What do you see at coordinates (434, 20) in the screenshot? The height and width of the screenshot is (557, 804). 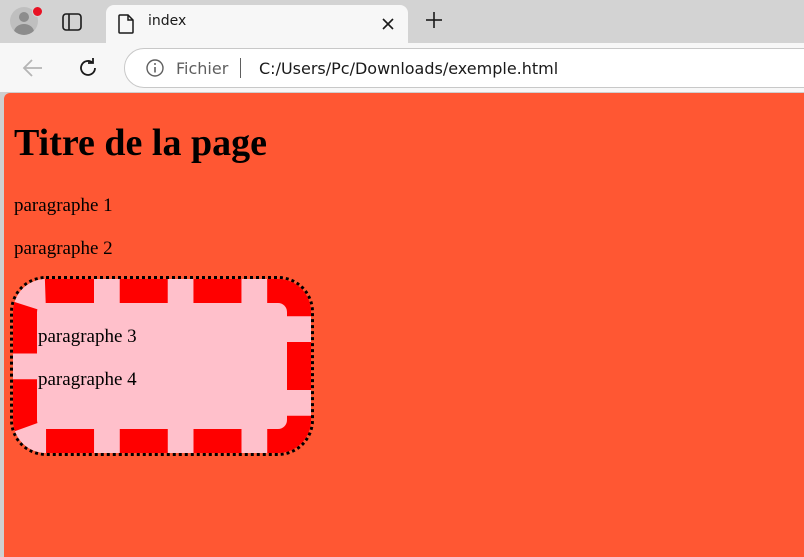 I see `plus-icon` at bounding box center [434, 20].